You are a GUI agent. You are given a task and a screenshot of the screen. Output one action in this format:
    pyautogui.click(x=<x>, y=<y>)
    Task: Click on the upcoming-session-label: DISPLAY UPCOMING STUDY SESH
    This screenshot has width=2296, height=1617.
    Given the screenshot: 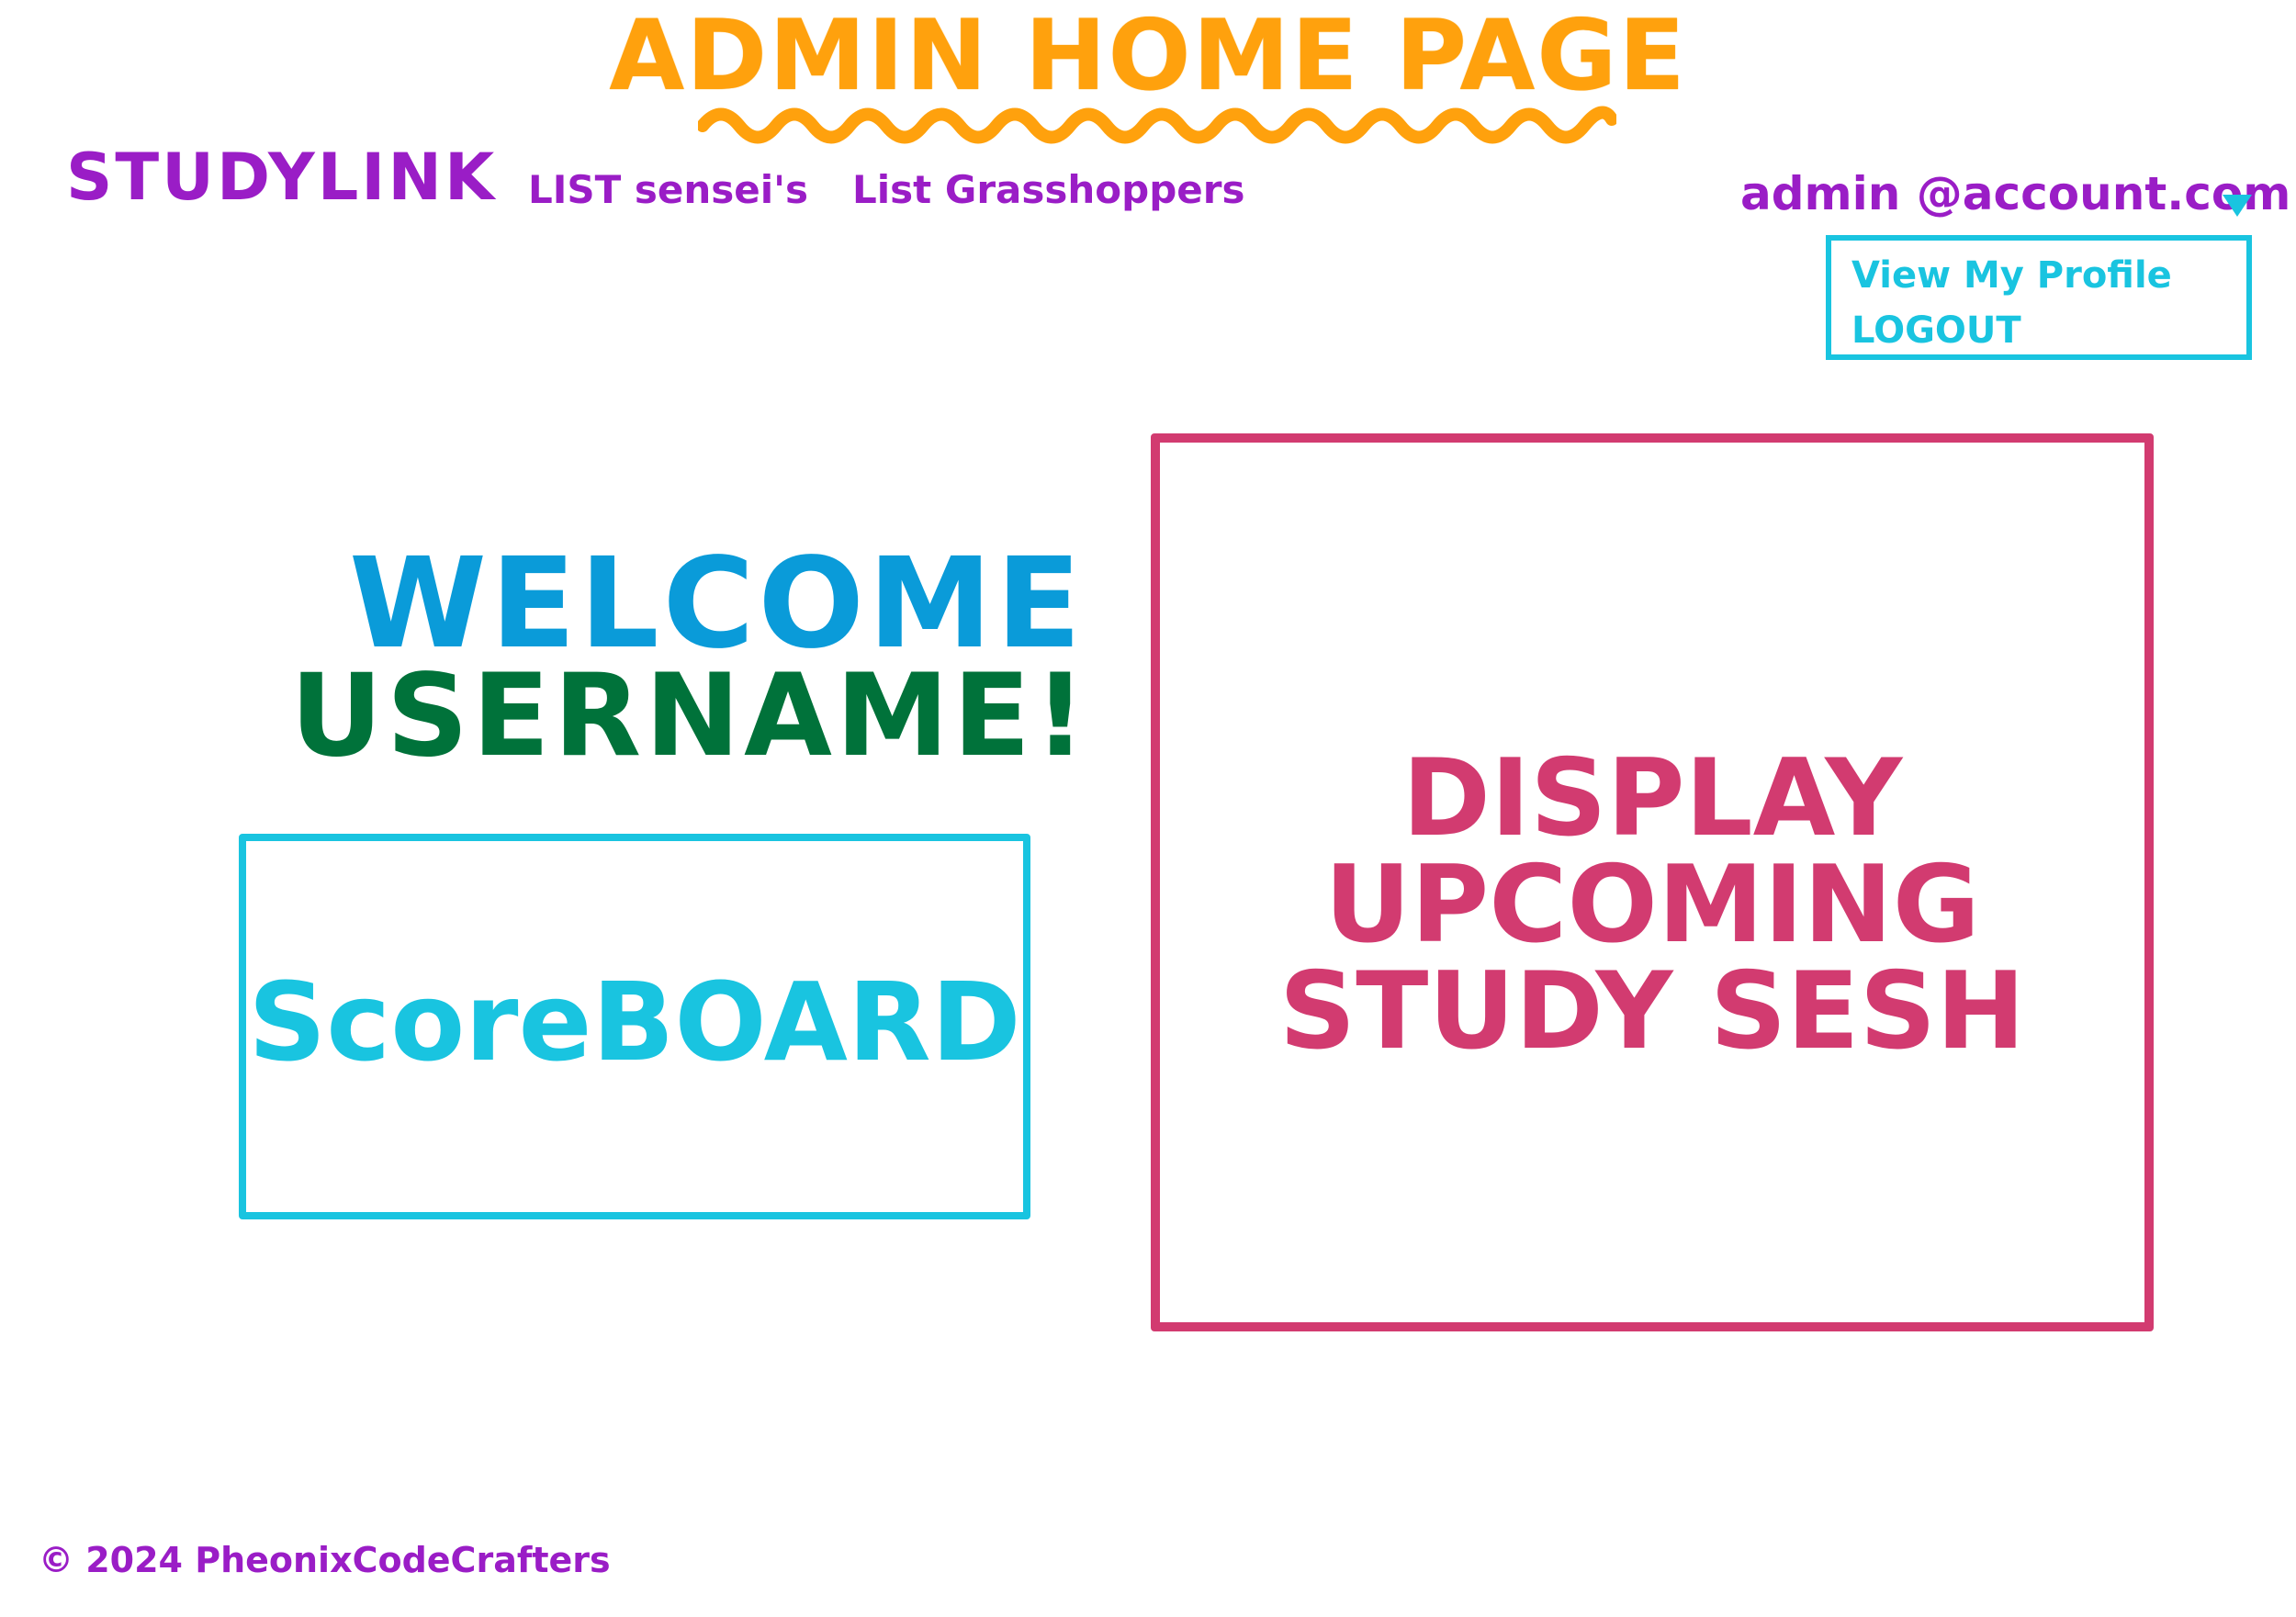 What is the action you would take?
    pyautogui.click(x=1652, y=905)
    